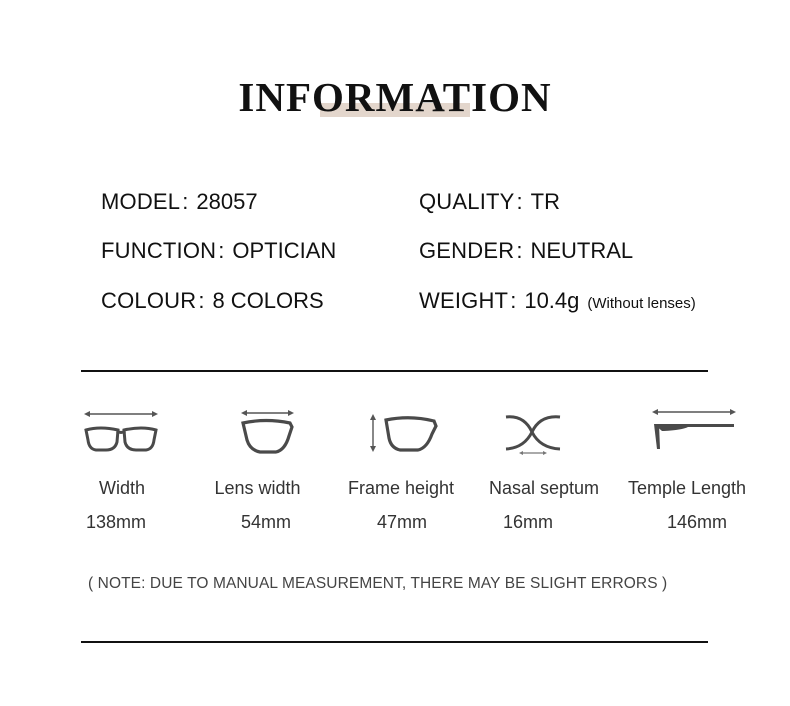 The image size is (790, 706). I want to click on spec-weight: WEIGHT: 10.4g (Without lenses), so click(557, 302).